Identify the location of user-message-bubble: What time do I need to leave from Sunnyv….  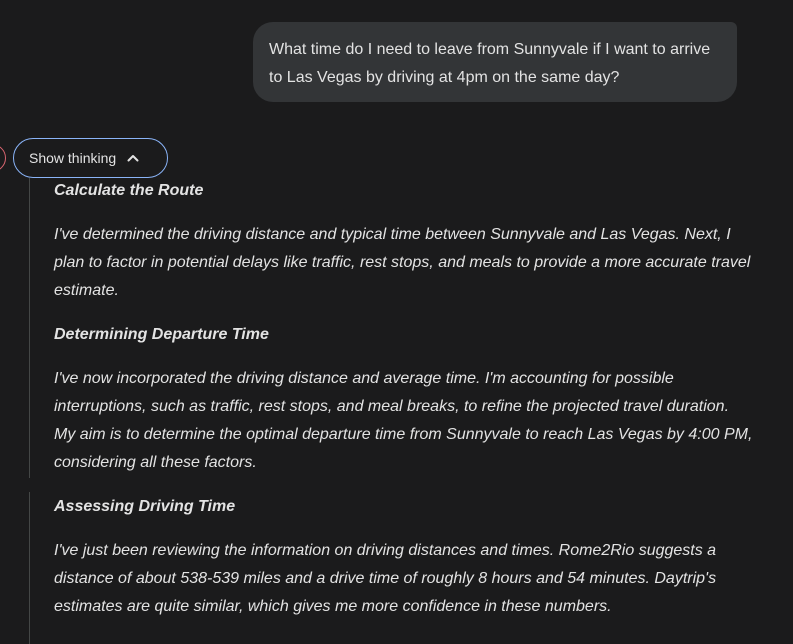
(495, 62).